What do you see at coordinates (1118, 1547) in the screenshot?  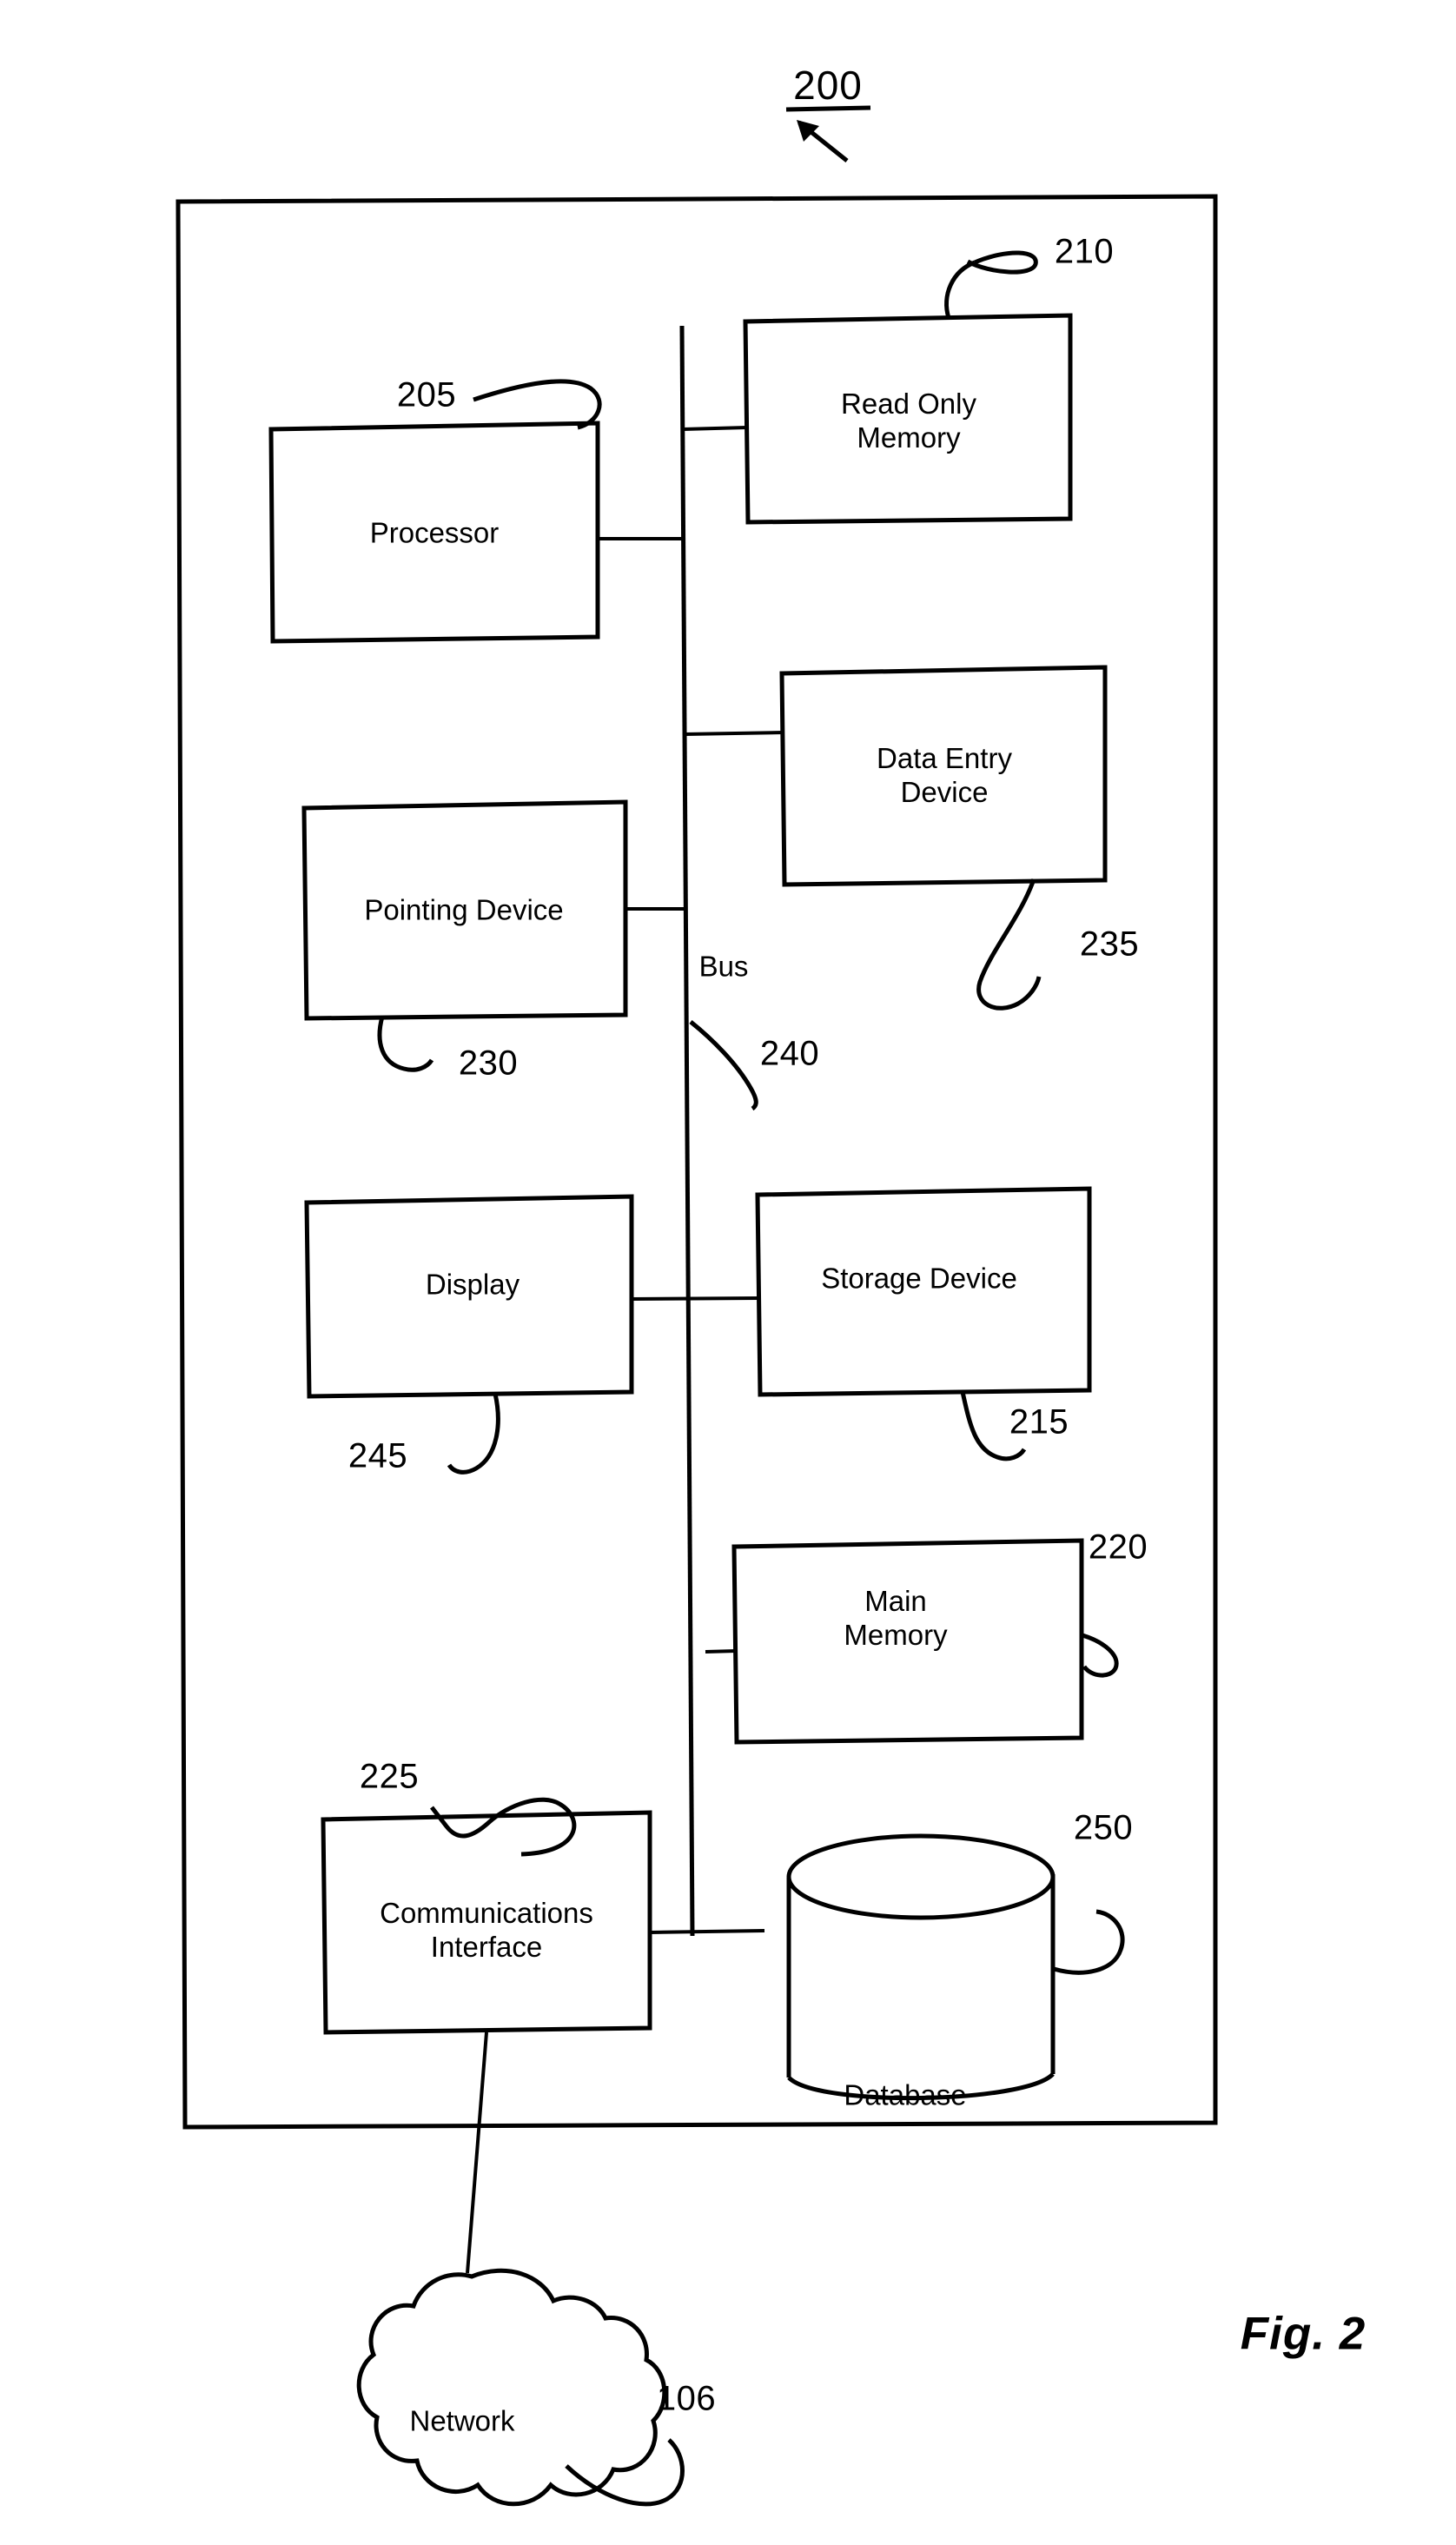 I see `ref-number-220: 220` at bounding box center [1118, 1547].